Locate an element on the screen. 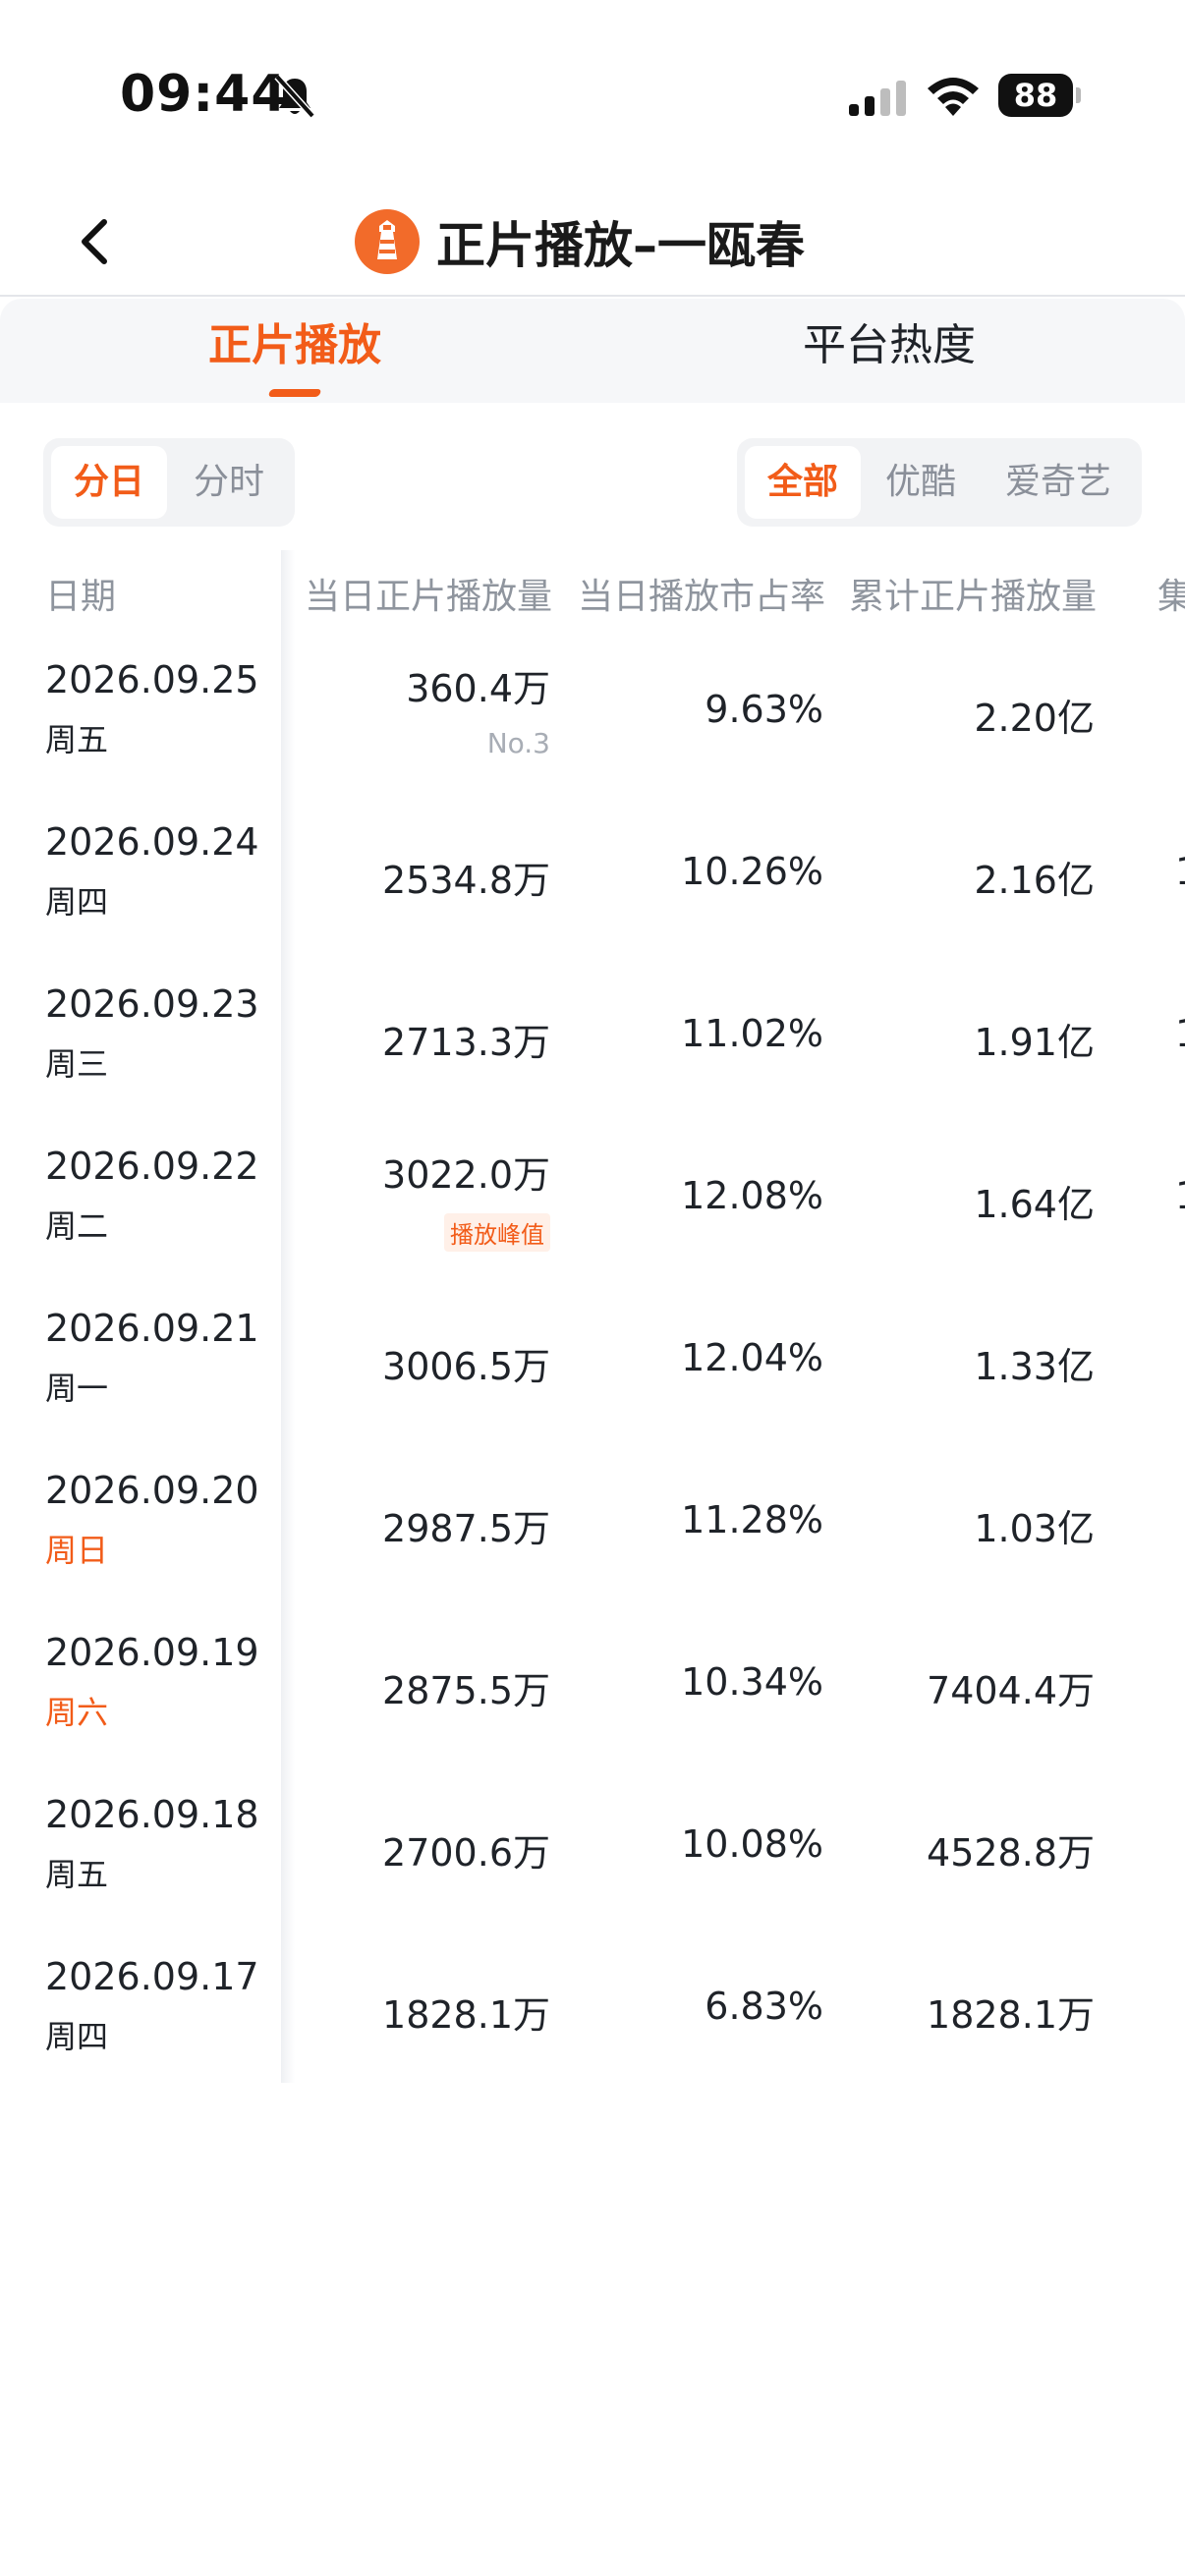 Image resolution: width=1185 pixels, height=2576 pixels. row-market-share: 6.83% is located at coordinates (764, 2006).